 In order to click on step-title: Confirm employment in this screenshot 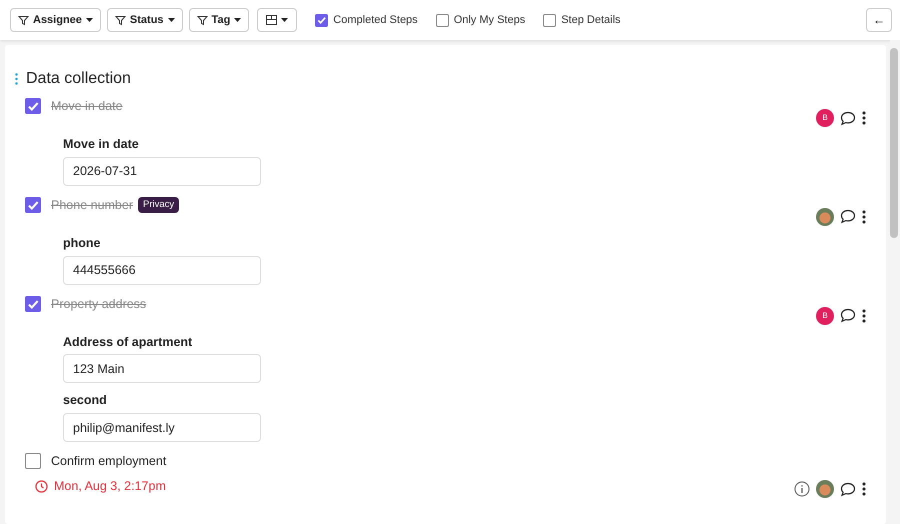, I will do `click(108, 461)`.